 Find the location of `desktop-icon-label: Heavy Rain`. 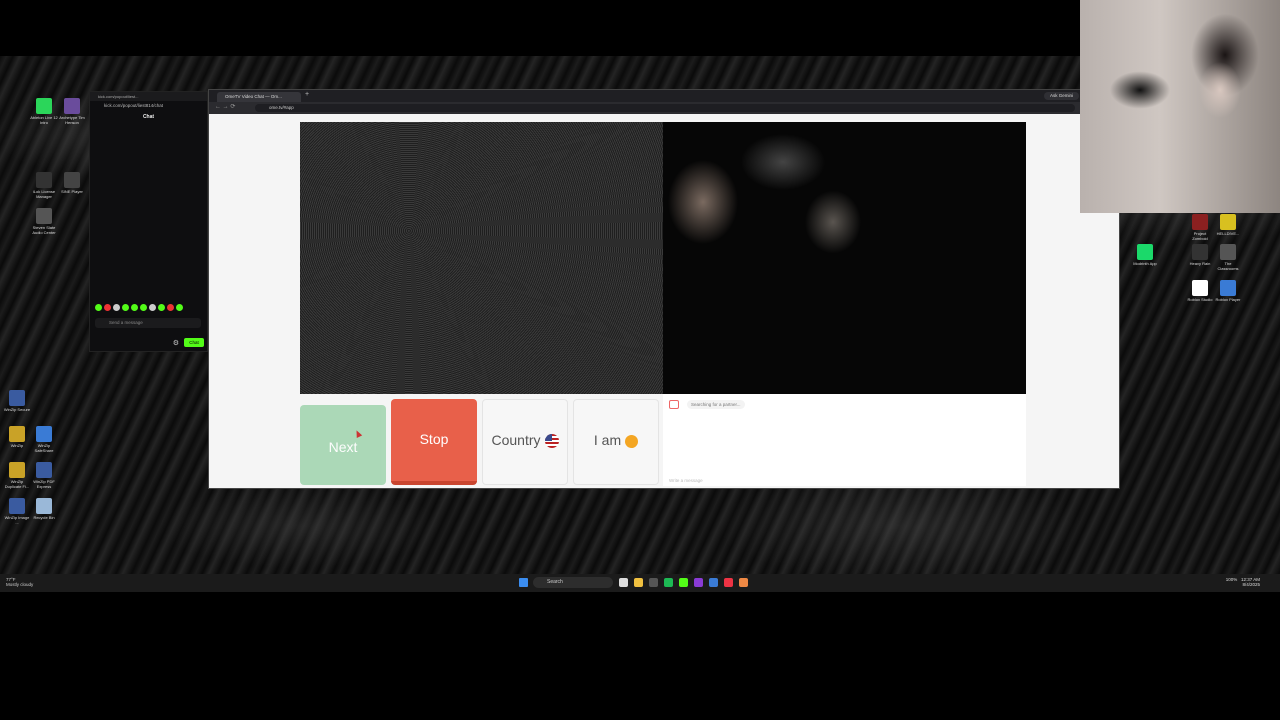

desktop-icon-label: Heavy Rain is located at coordinates (1200, 263).